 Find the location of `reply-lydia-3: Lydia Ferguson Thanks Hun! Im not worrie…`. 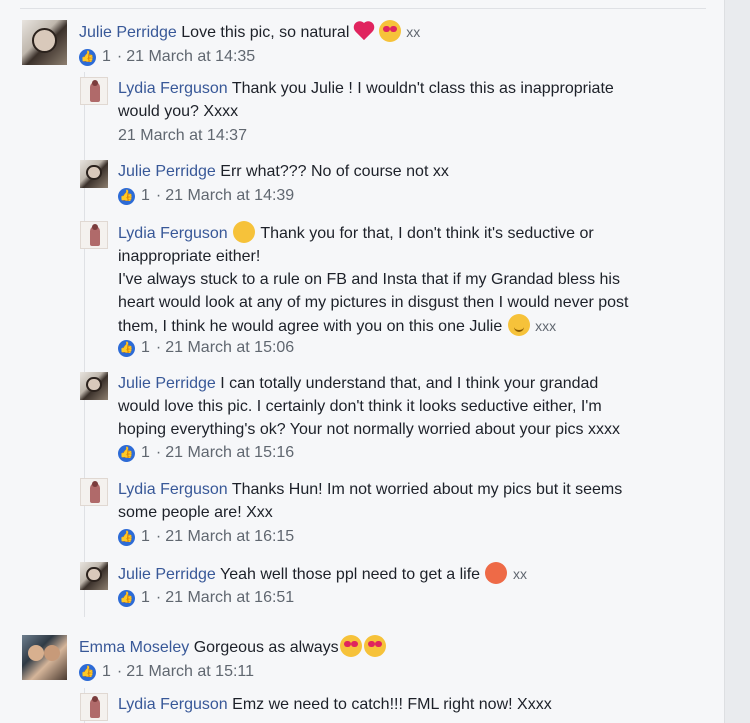

reply-lydia-3: Lydia Ferguson Thanks Hun! Im not worrie… is located at coordinates (390, 514).